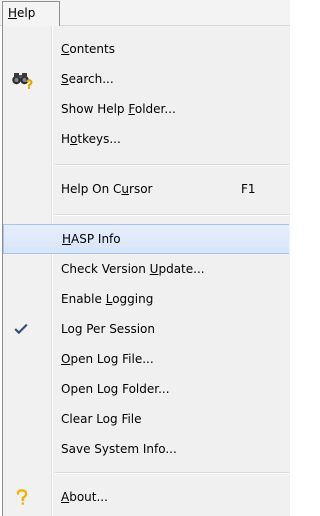 This screenshot has height=516, width=320. I want to click on menu-item-clear-log-file: Clear Log File, so click(146, 419).